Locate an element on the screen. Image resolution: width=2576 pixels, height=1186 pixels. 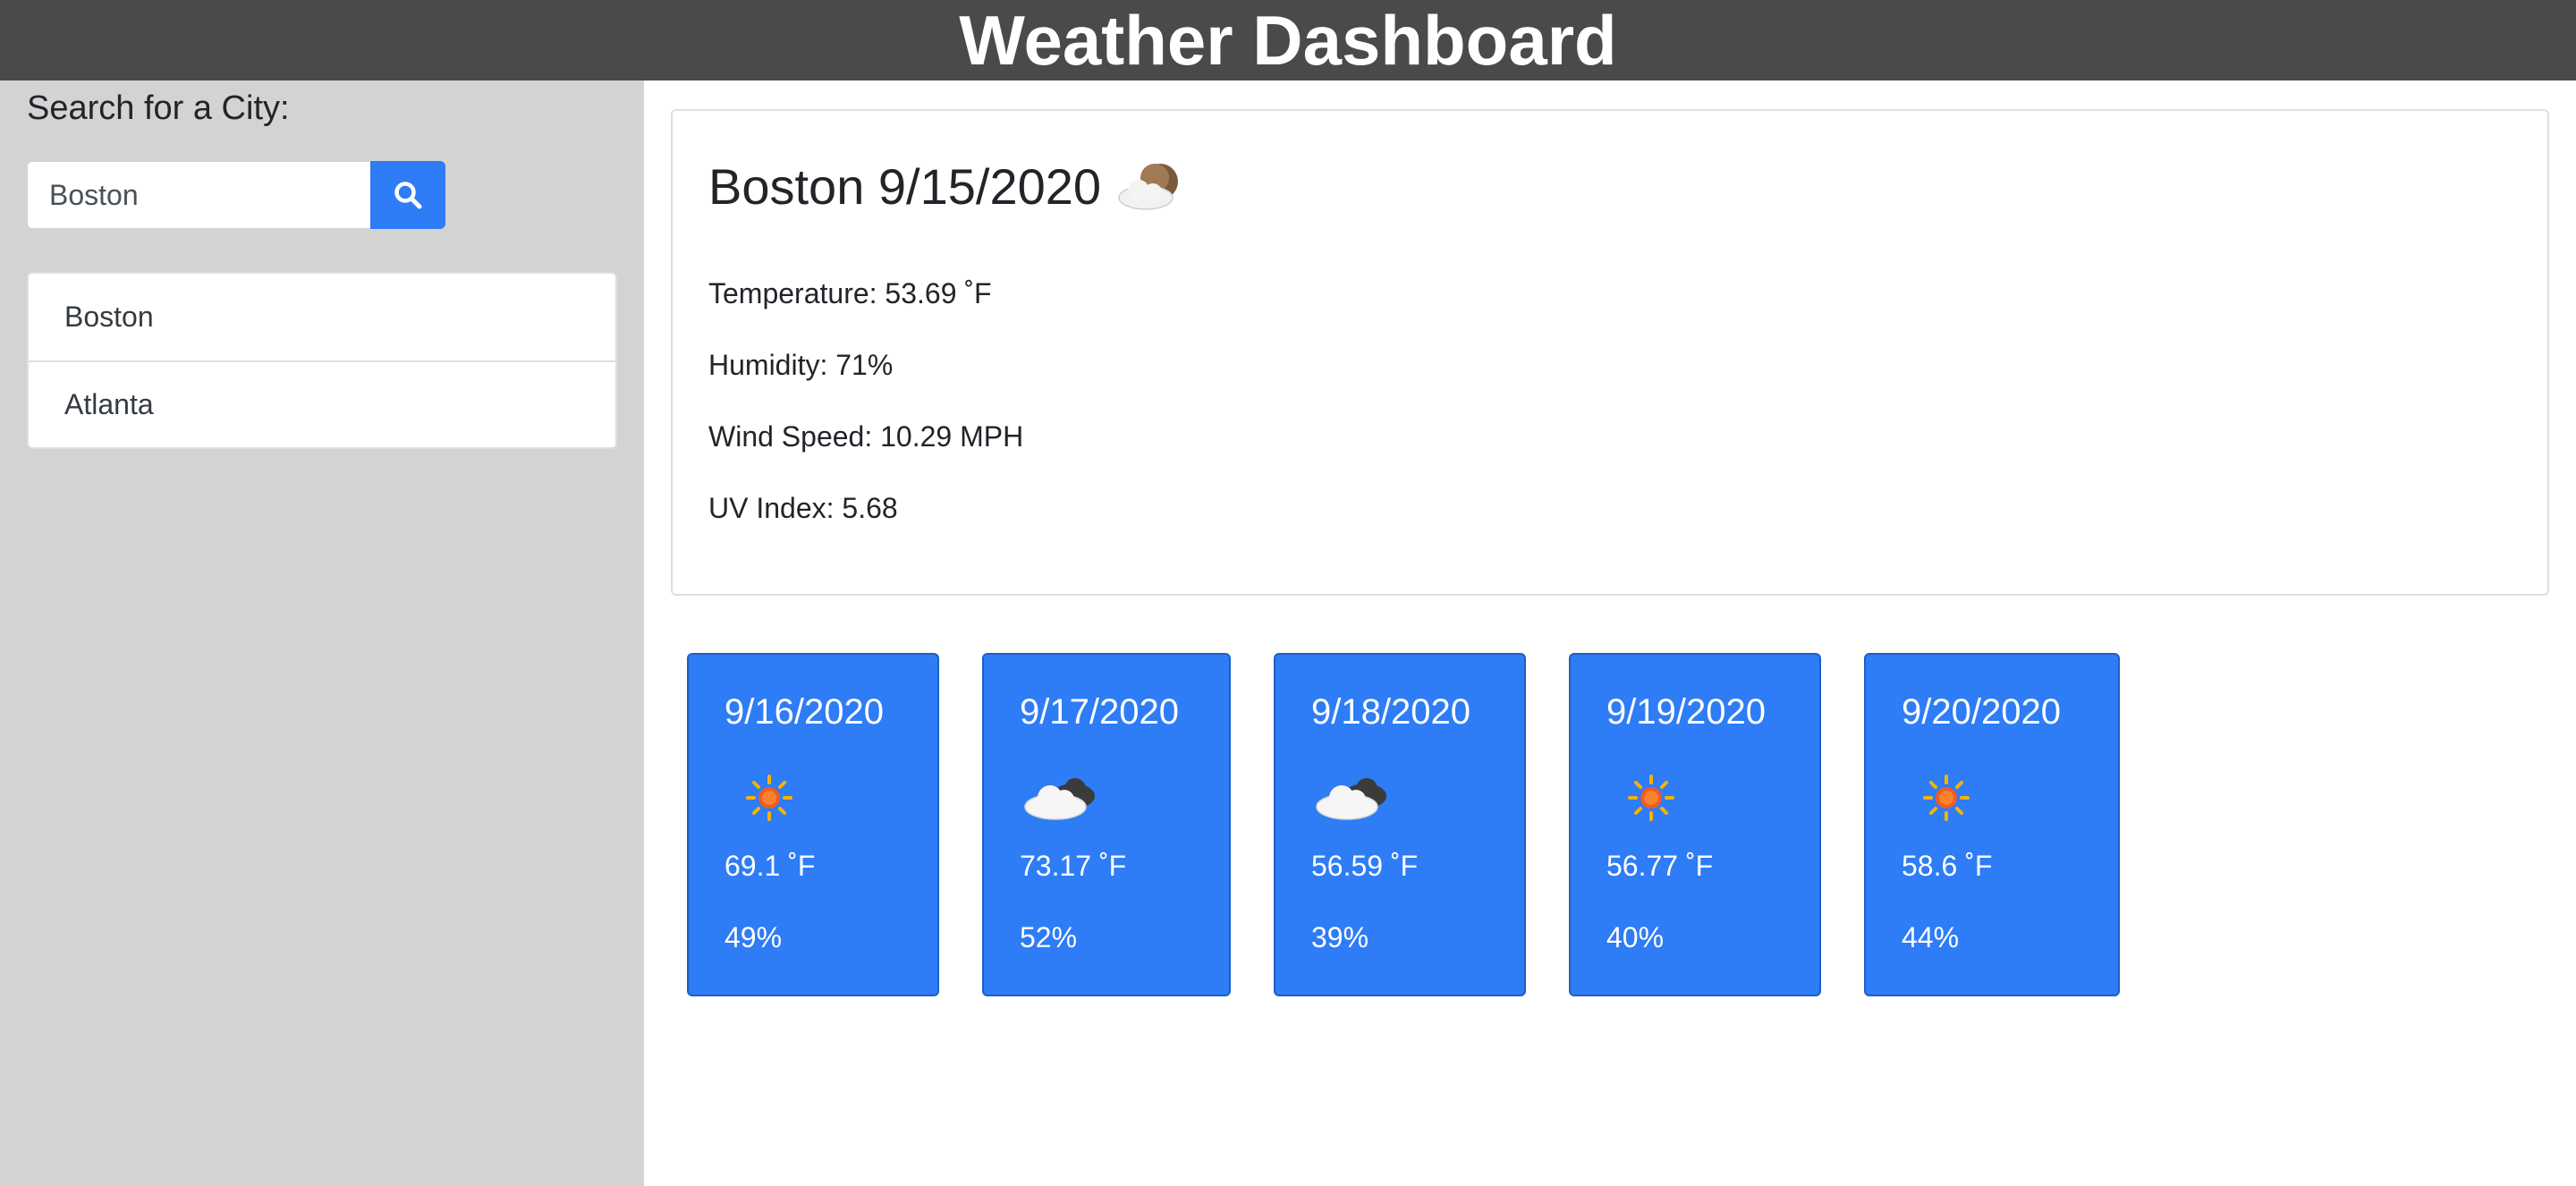
forecast-temperature: 58.6 ˚F is located at coordinates (1947, 866).